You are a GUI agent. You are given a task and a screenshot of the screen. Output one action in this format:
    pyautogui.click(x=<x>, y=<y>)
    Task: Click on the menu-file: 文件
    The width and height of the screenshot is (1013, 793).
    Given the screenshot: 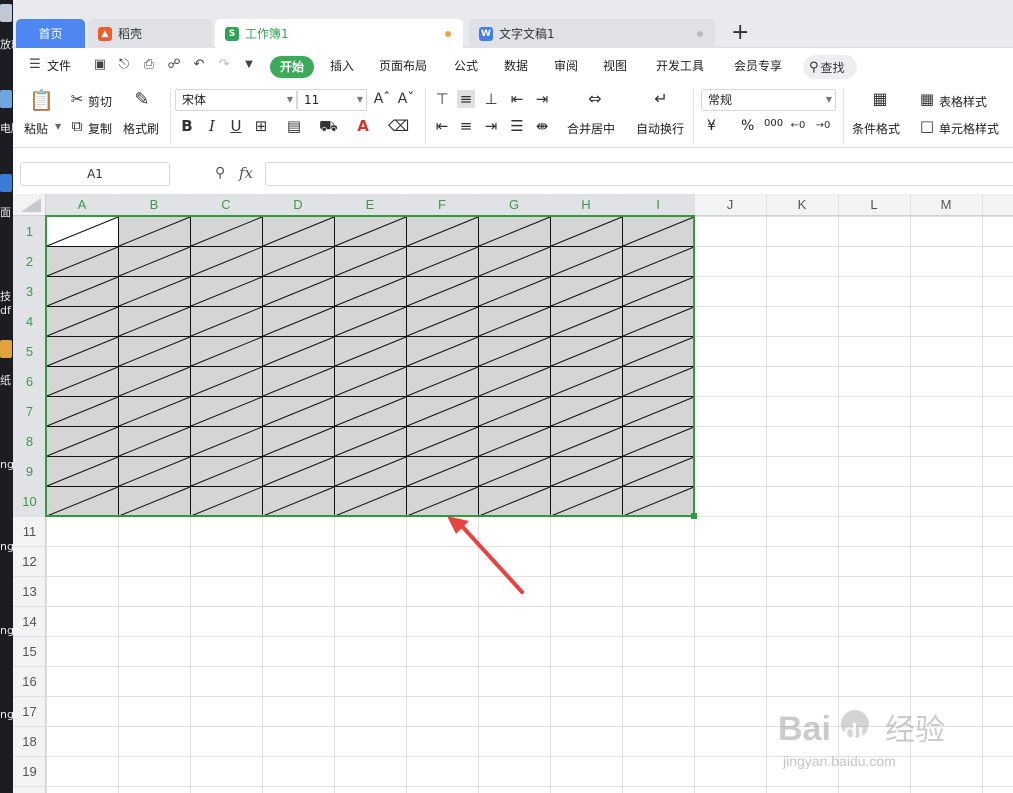 What is the action you would take?
    pyautogui.click(x=59, y=65)
    